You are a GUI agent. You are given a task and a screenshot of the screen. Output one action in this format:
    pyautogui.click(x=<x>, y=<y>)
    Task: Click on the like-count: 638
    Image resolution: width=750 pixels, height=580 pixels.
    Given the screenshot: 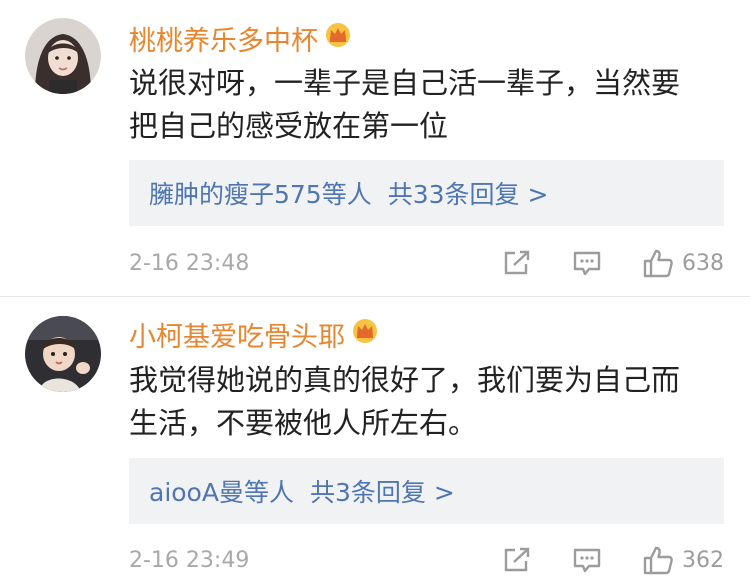 What is the action you would take?
    pyautogui.click(x=703, y=263)
    